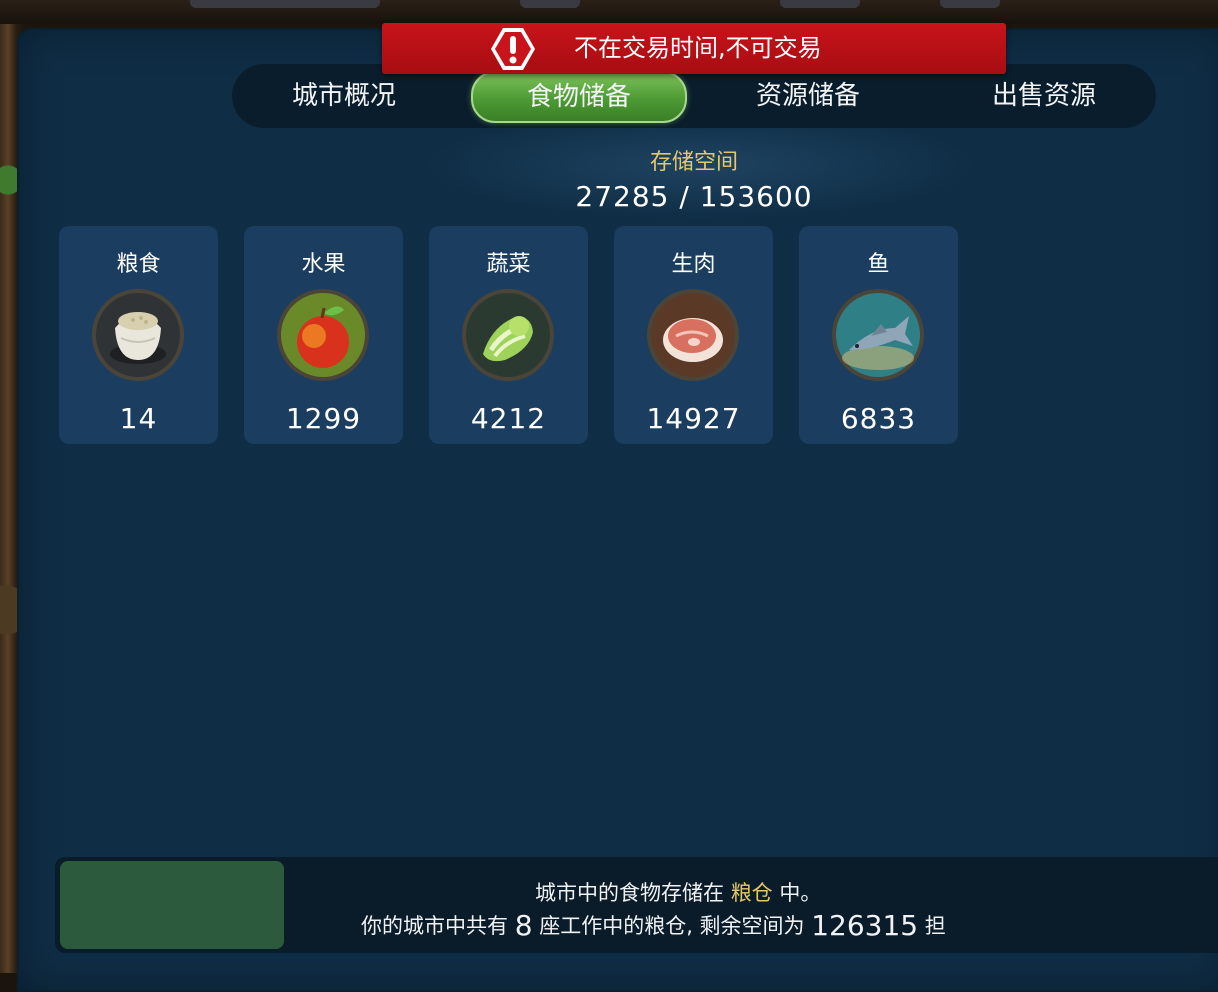 The image size is (1218, 992). What do you see at coordinates (693, 162) in the screenshot?
I see `storage-space-label: 存储空间` at bounding box center [693, 162].